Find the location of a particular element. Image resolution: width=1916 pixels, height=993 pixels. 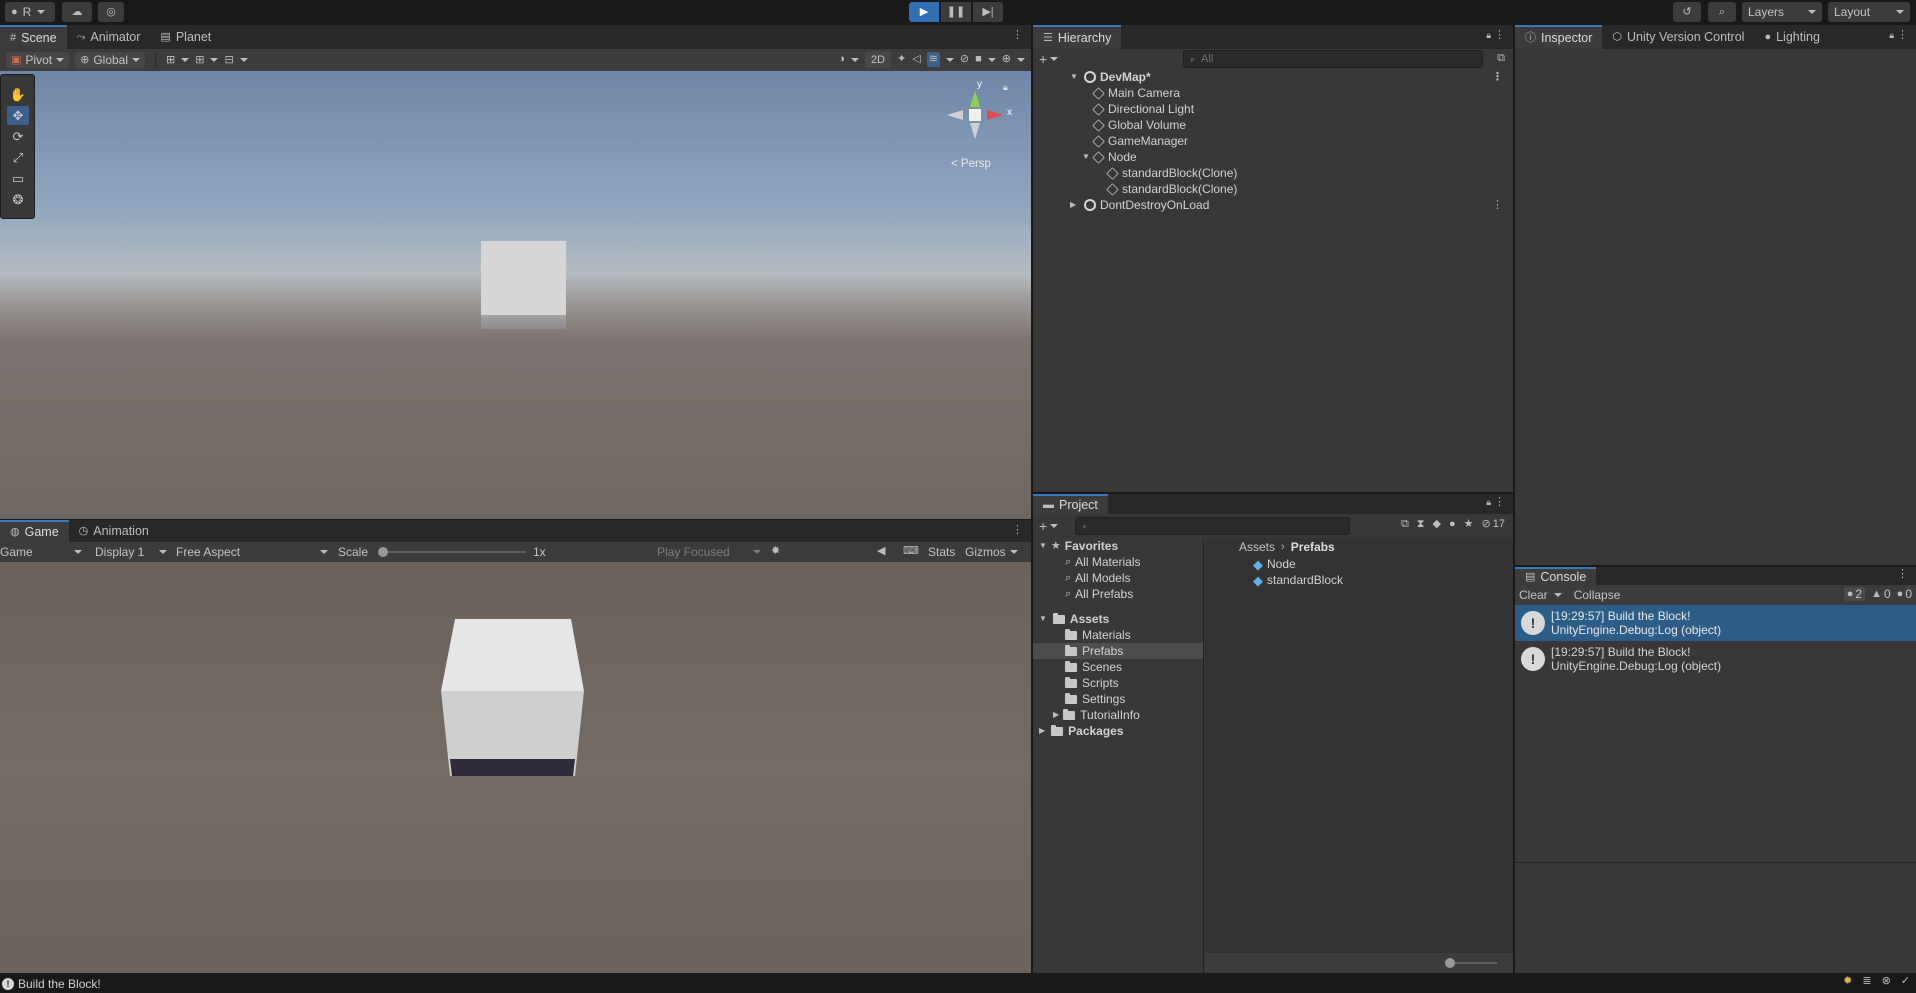

rect-tool-icon: ▭ is located at coordinates (18, 178).